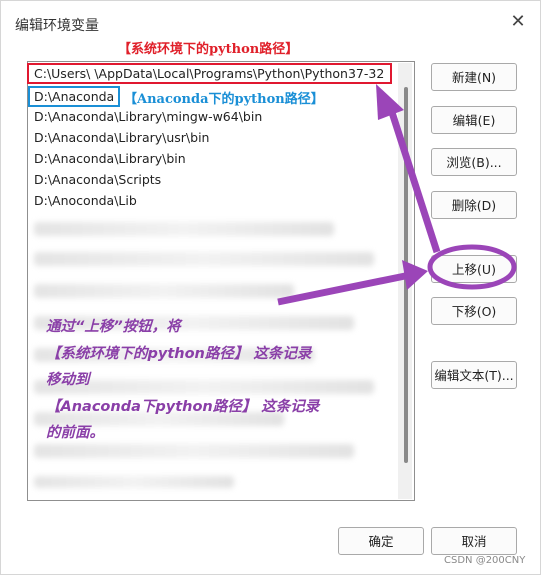  I want to click on watermark: CSDN @200CNY, so click(485, 560).